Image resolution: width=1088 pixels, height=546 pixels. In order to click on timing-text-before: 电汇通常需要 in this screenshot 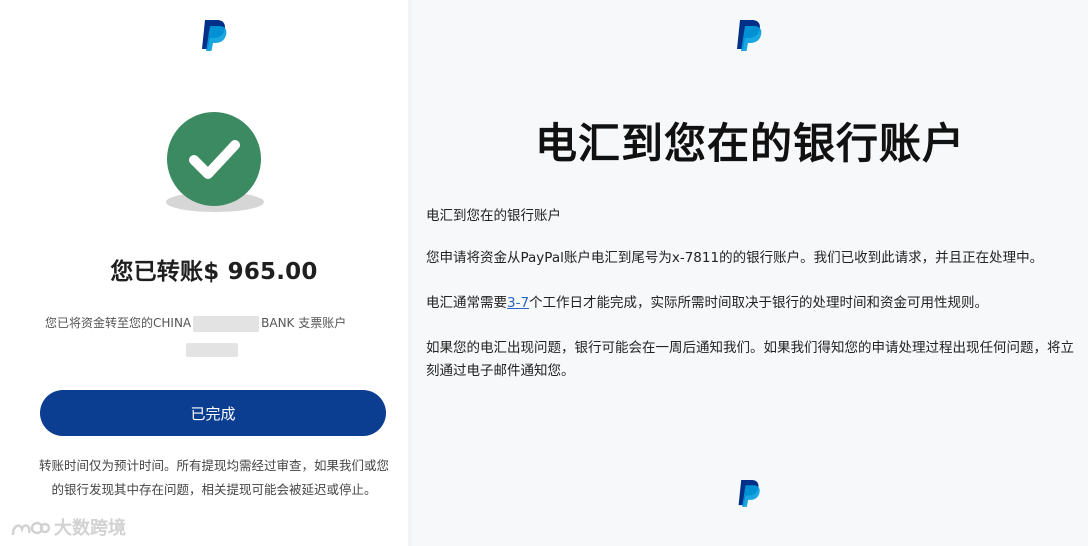, I will do `click(466, 303)`.